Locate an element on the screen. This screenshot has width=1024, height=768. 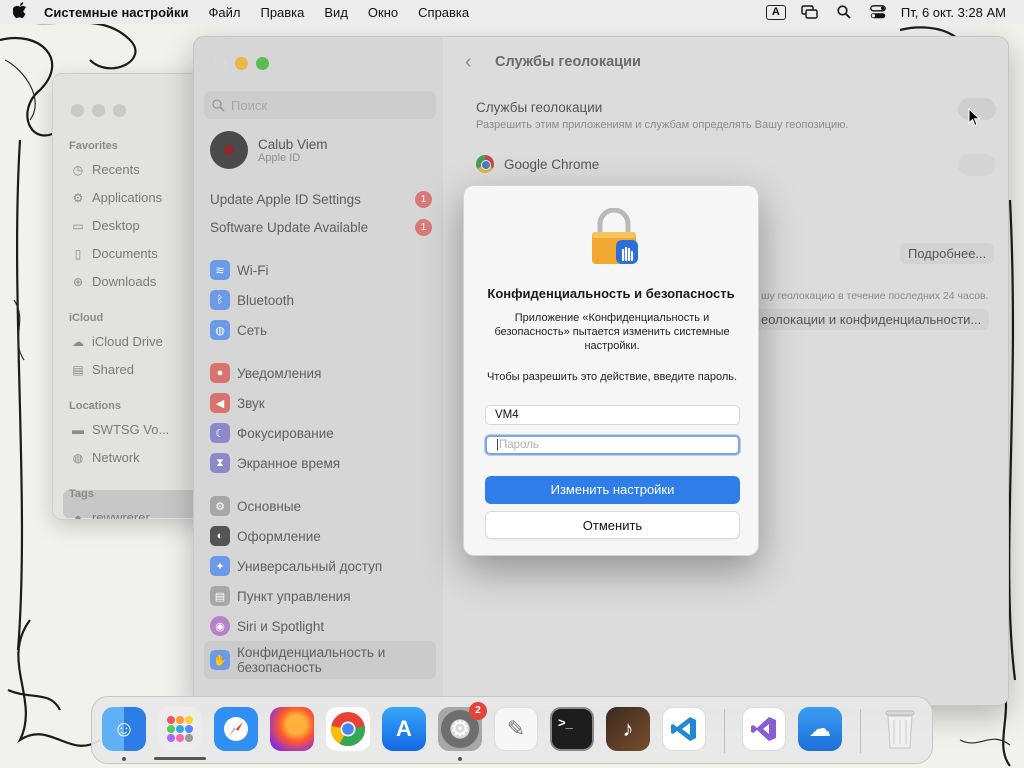
sidebar-item-label: Конфиденциальность и безопасность is located at coordinates (311, 660).